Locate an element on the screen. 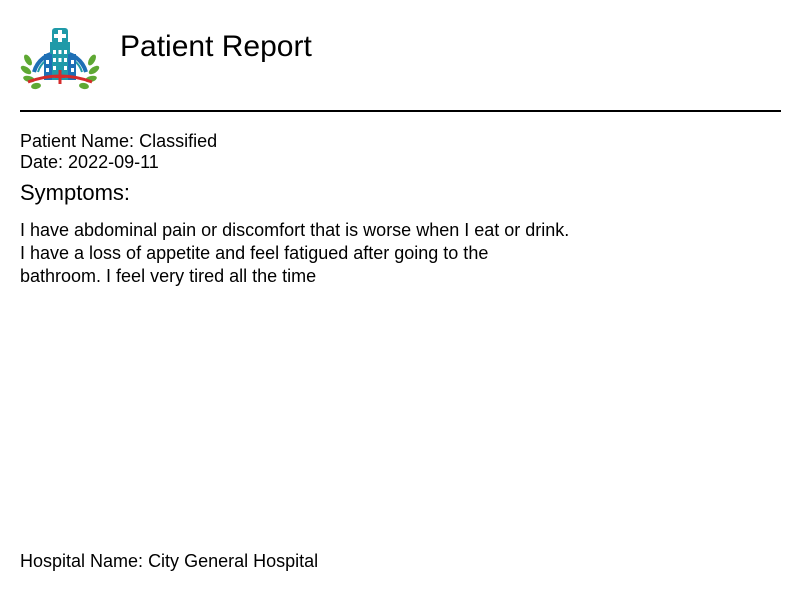 This screenshot has height=600, width=800. header-divider is located at coordinates (400, 111).